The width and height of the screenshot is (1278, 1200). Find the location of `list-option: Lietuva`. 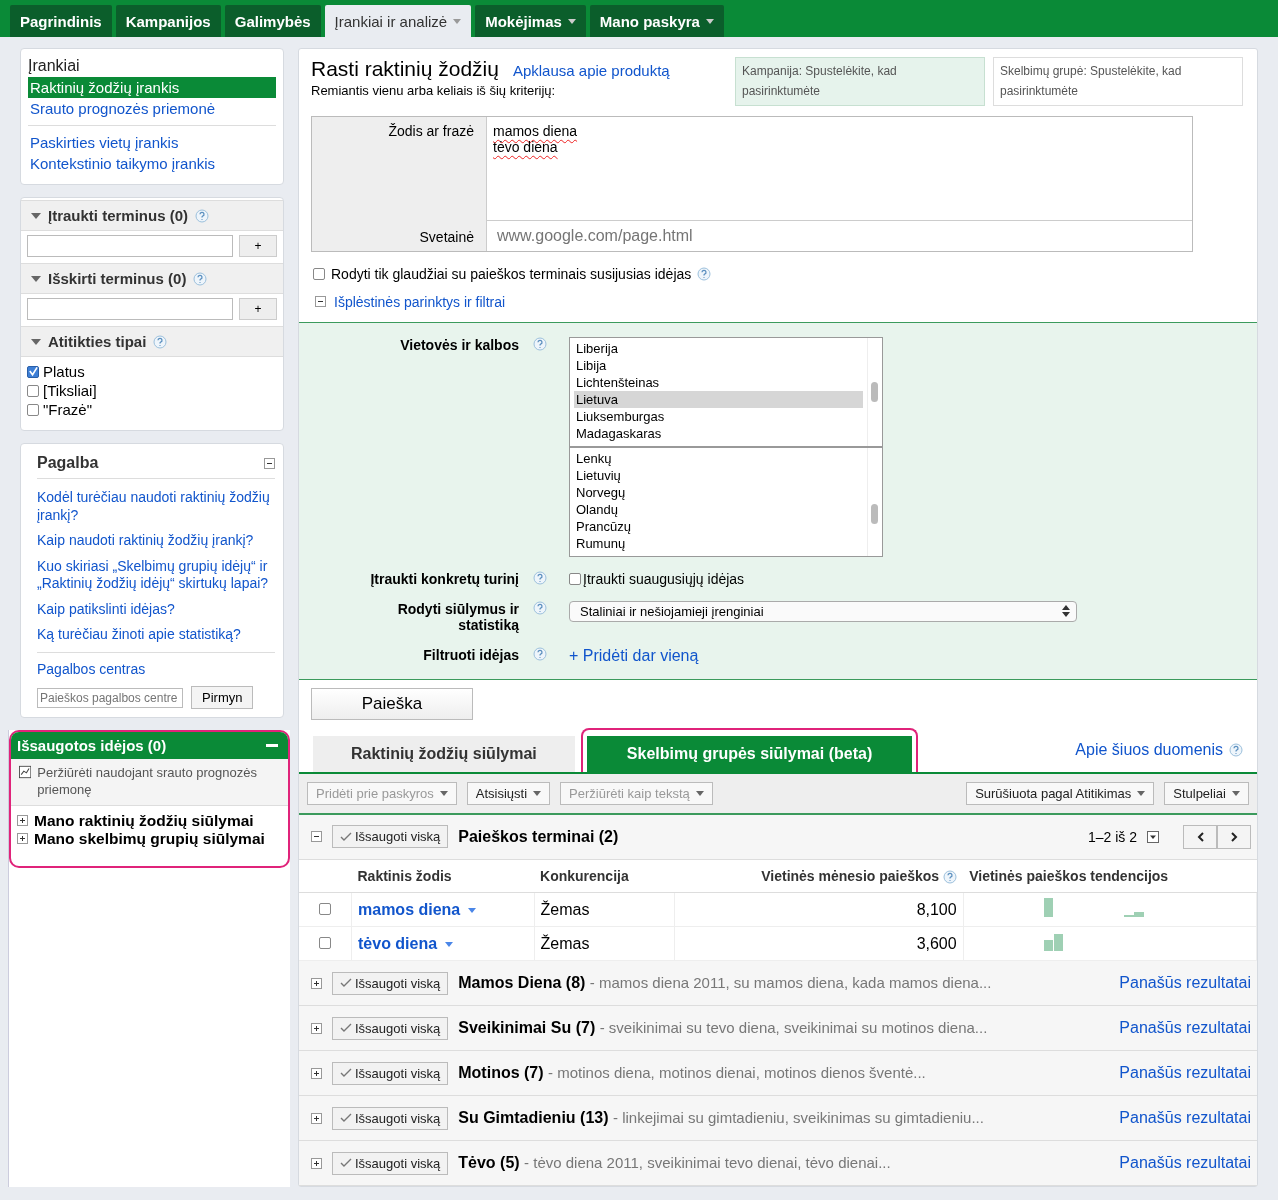

list-option: Lietuva is located at coordinates (718, 399).